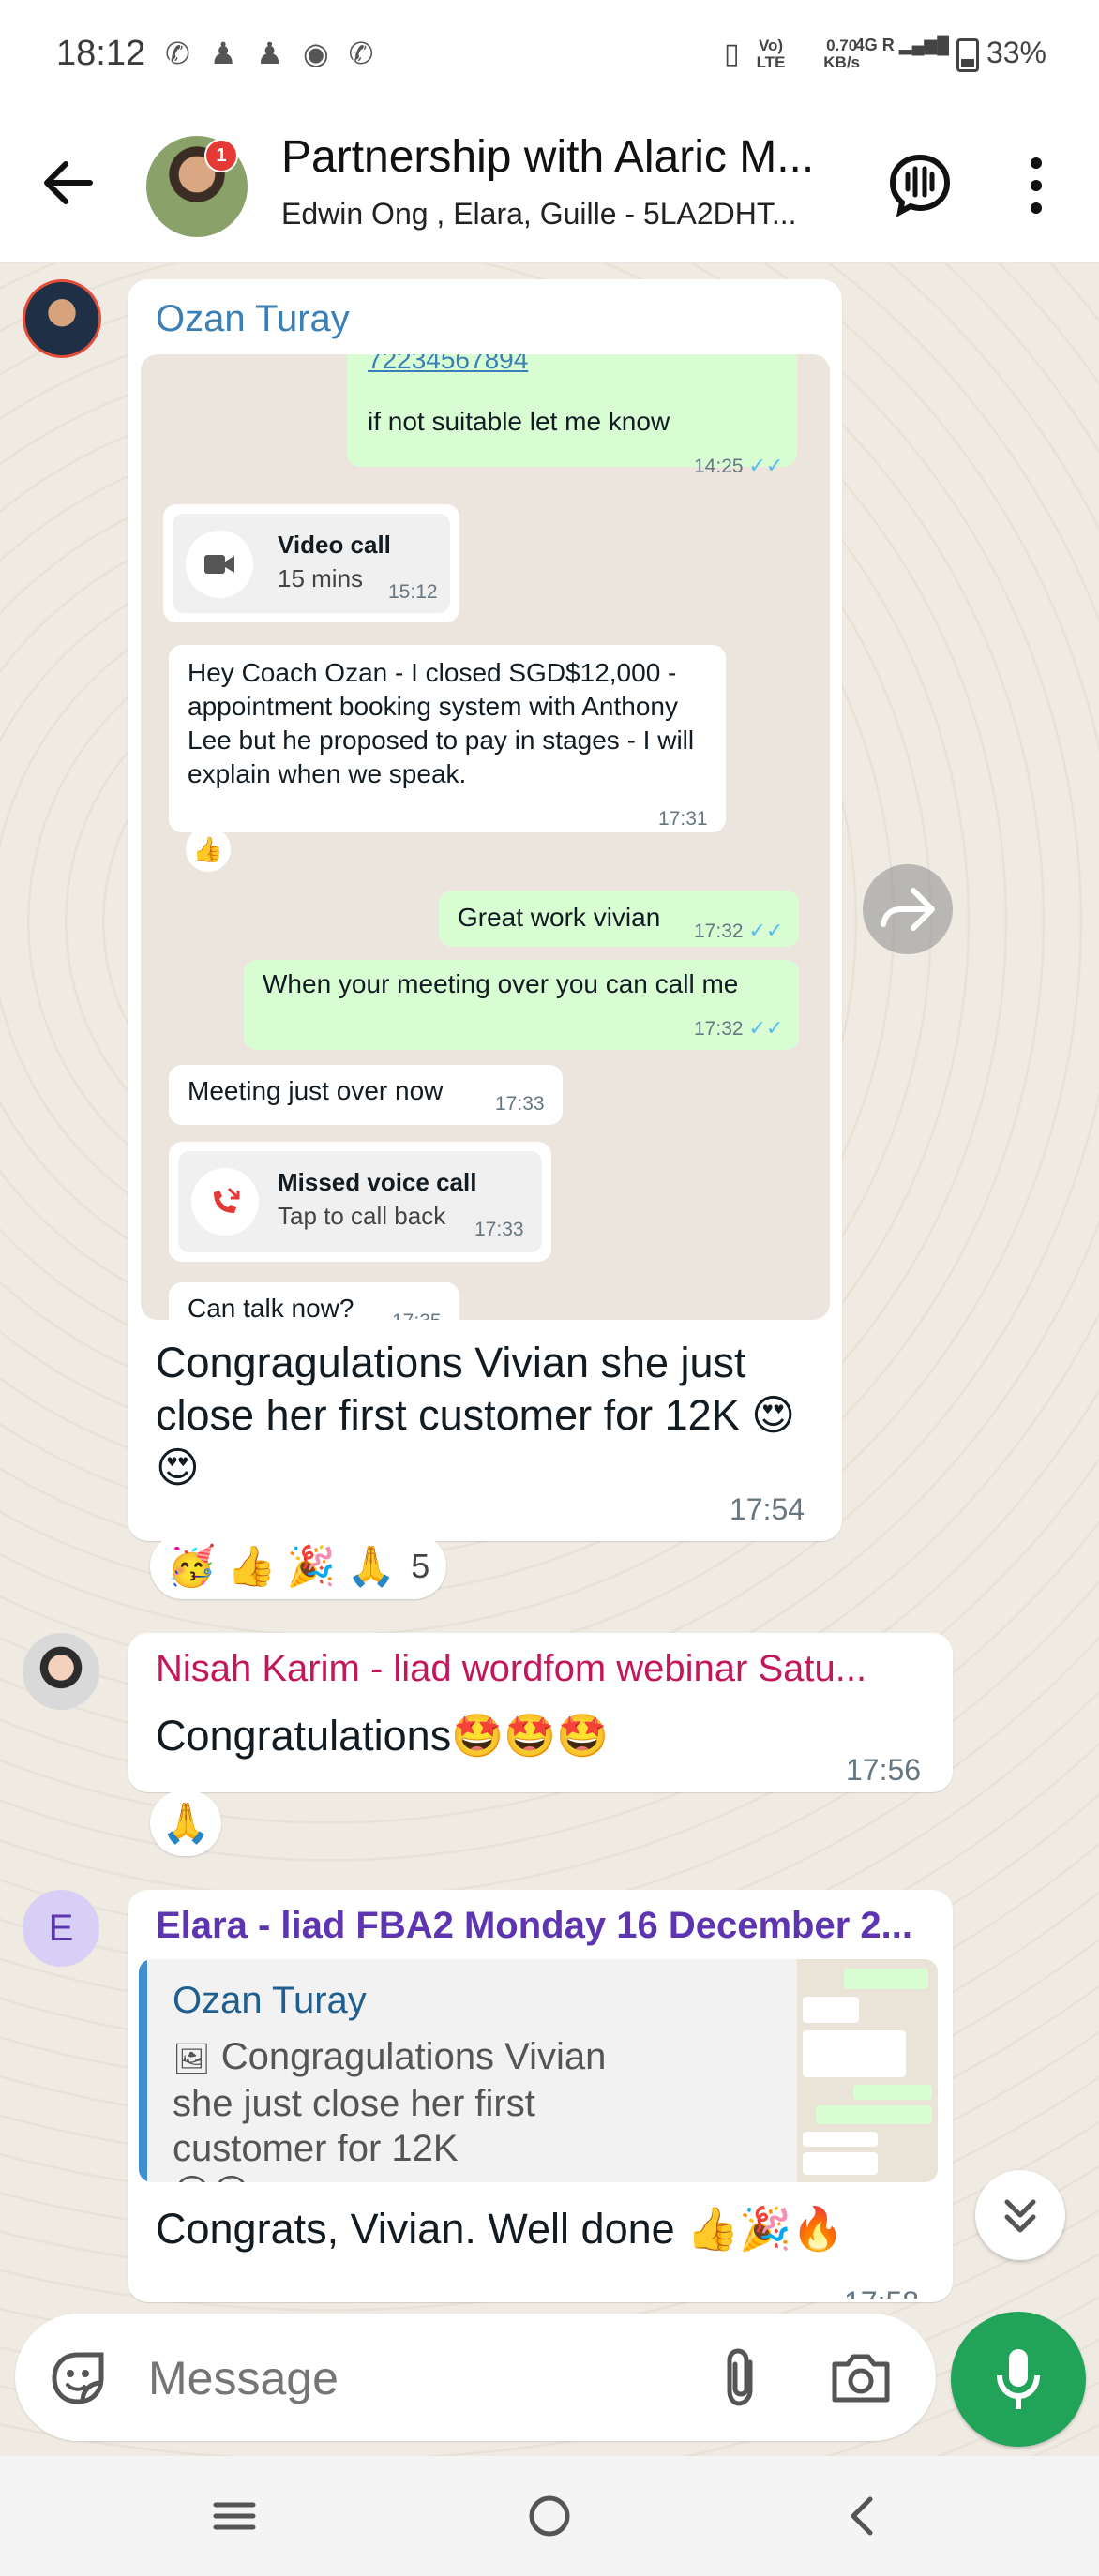  I want to click on battery-percent: 33%, so click(1016, 52).